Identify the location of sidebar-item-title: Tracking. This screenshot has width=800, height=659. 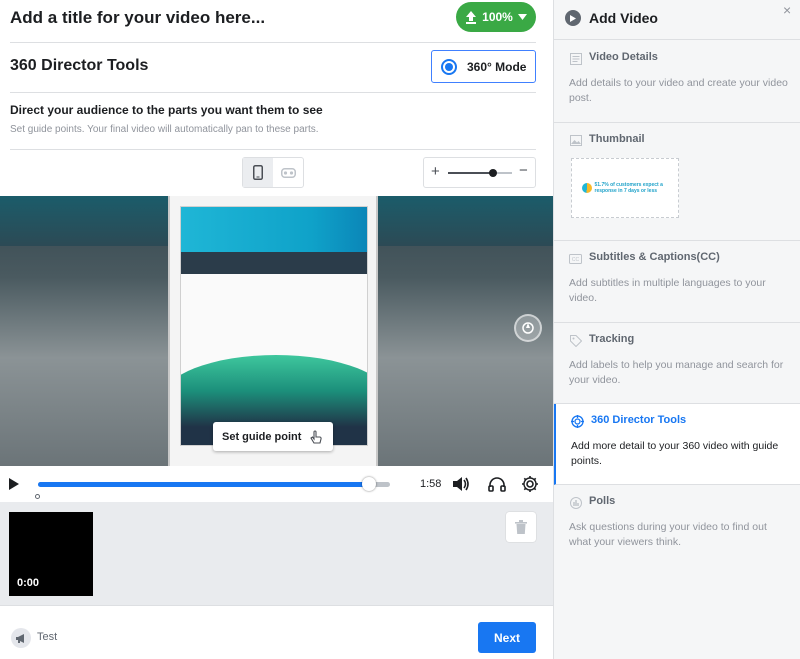
(612, 339).